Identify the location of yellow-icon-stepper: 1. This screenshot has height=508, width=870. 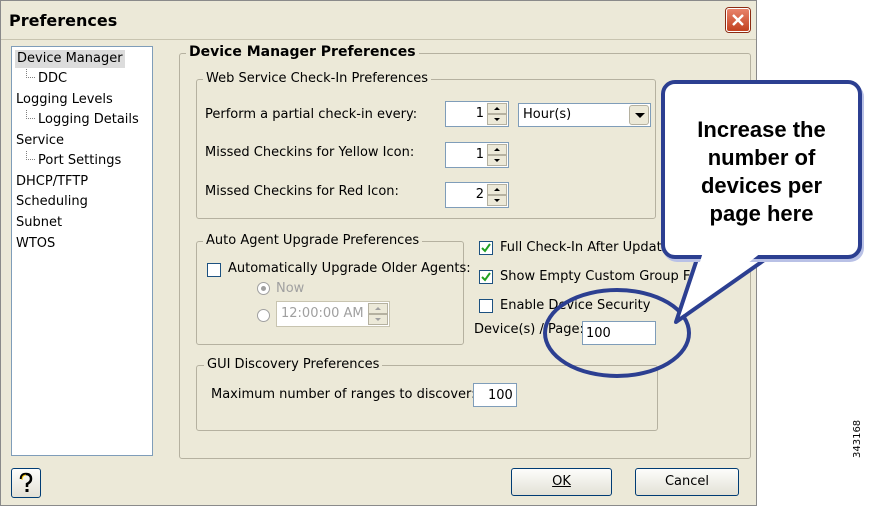
(477, 155).